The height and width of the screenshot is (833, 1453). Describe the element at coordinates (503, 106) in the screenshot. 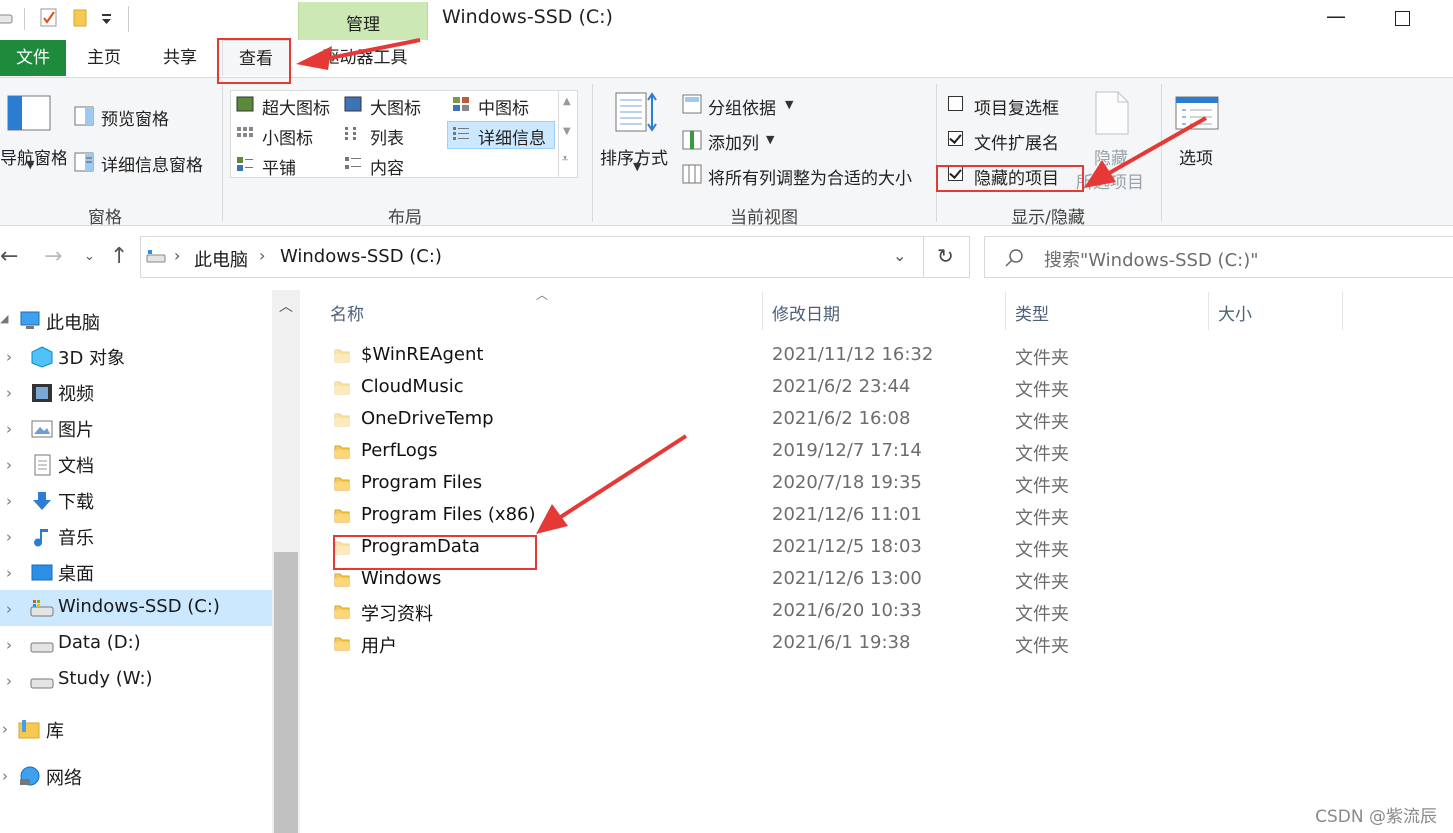

I see `layout-medium-icons: 中图标` at that location.